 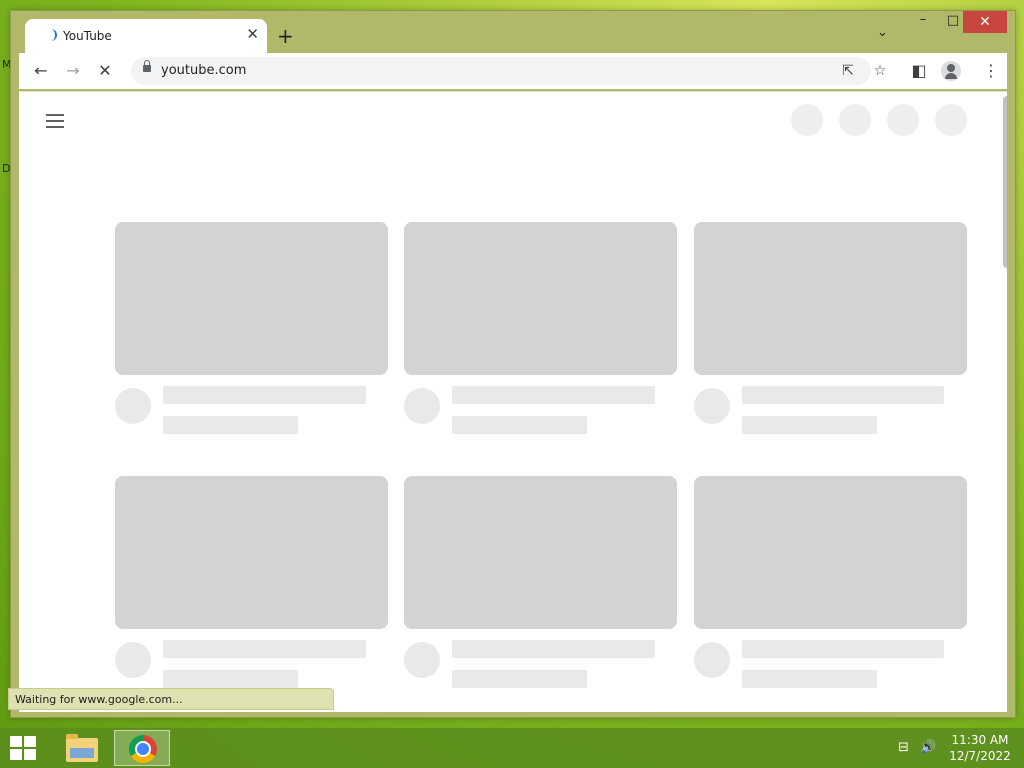 I want to click on tab-youtube: YouTube ✕, so click(x=146, y=36).